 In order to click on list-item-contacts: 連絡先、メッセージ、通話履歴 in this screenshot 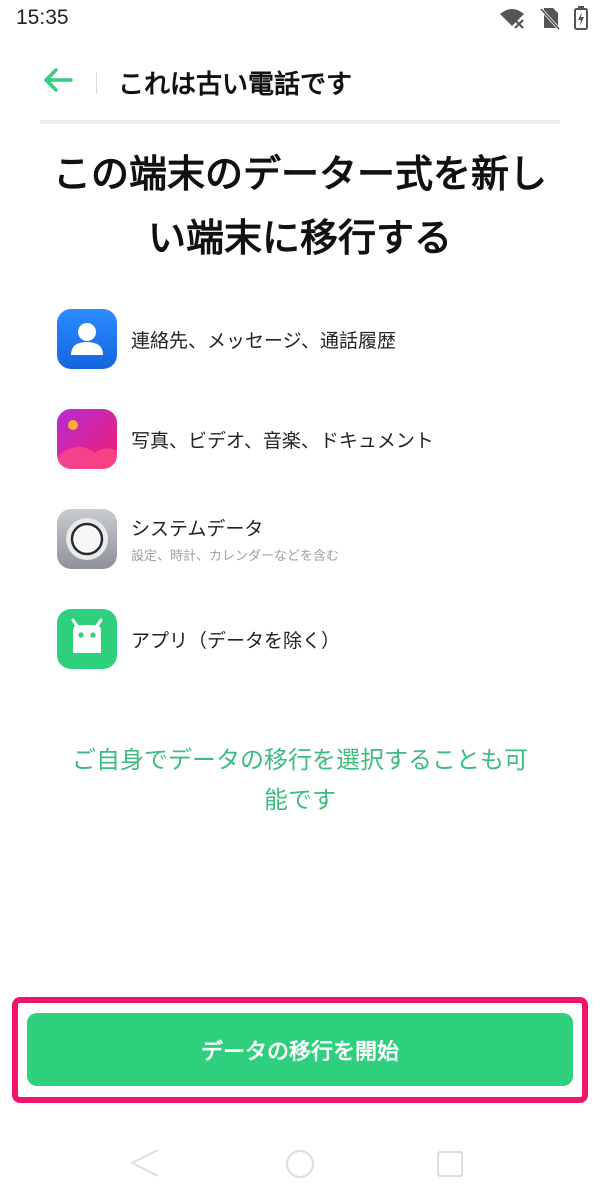, I will do `click(307, 339)`.